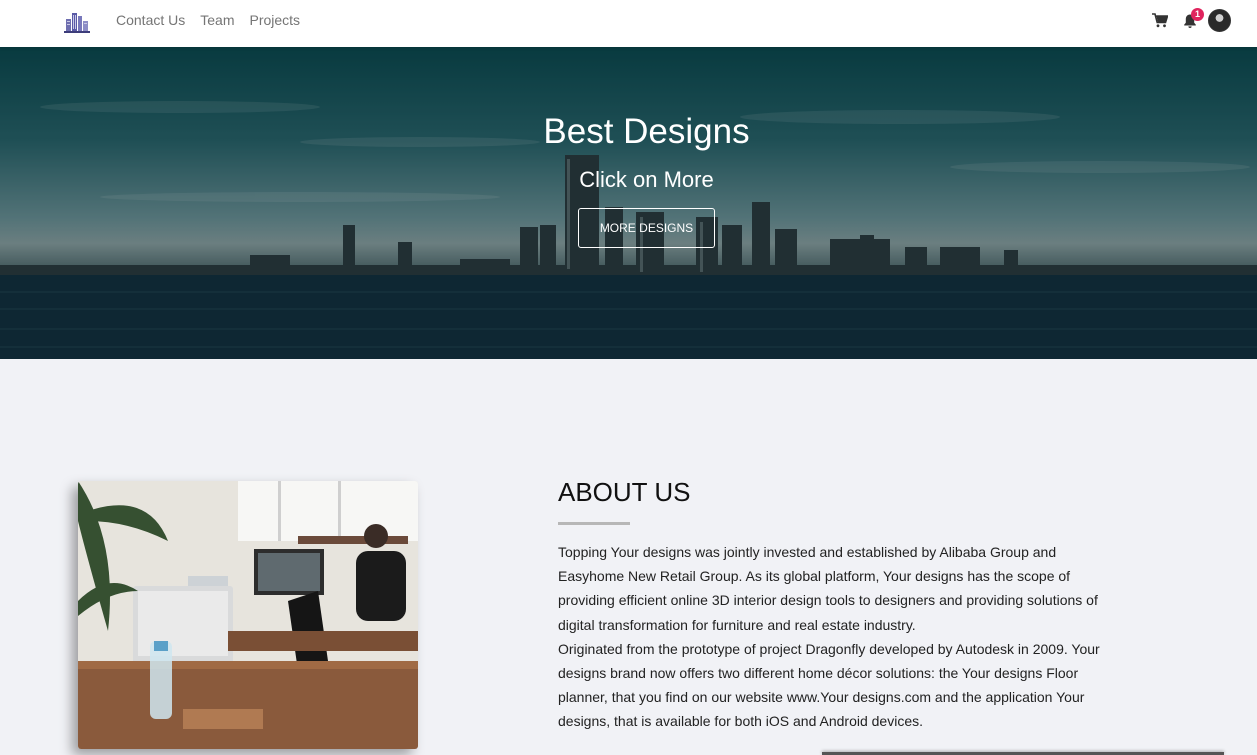  Describe the element at coordinates (646, 228) in the screenshot. I see `more-designs-button: MORE DESIGNS` at that location.